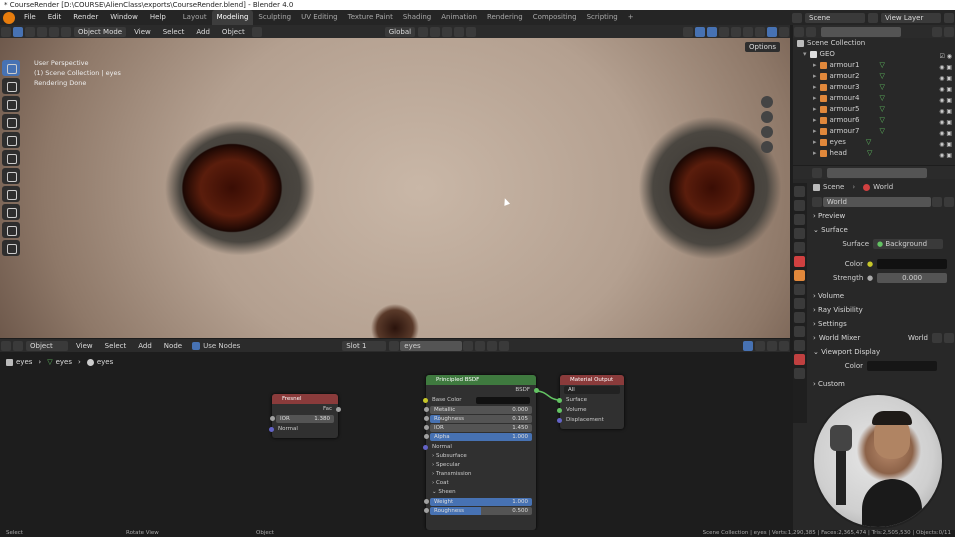  I want to click on strength-field: 0.000, so click(912, 278).